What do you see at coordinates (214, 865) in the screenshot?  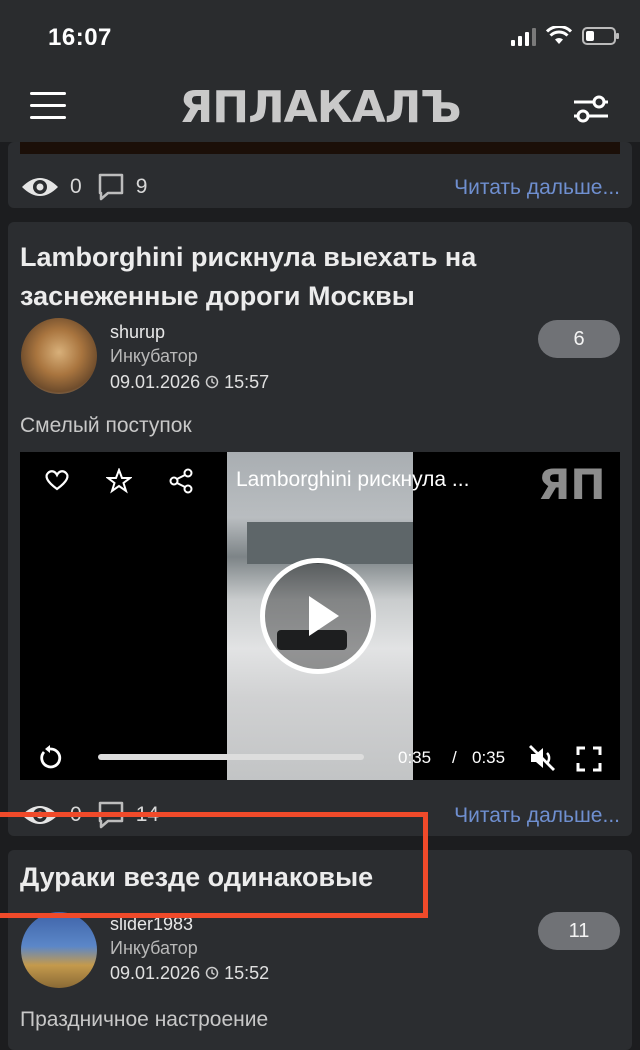 I see `highlight-box` at bounding box center [214, 865].